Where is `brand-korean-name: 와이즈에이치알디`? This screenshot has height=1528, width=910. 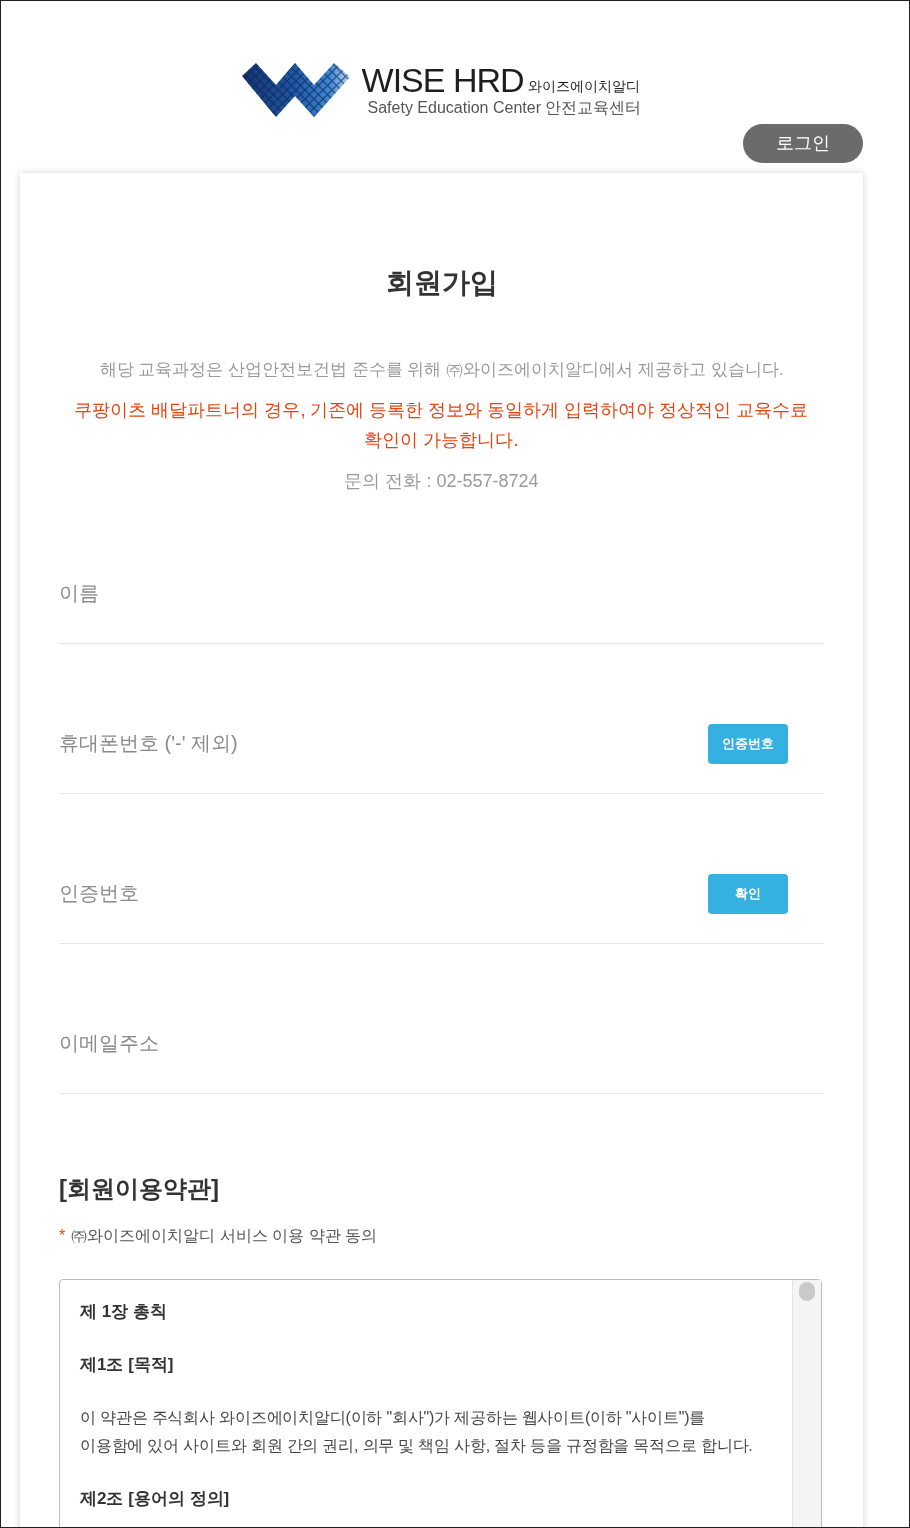
brand-korean-name: 와이즈에이치알디 is located at coordinates (583, 86).